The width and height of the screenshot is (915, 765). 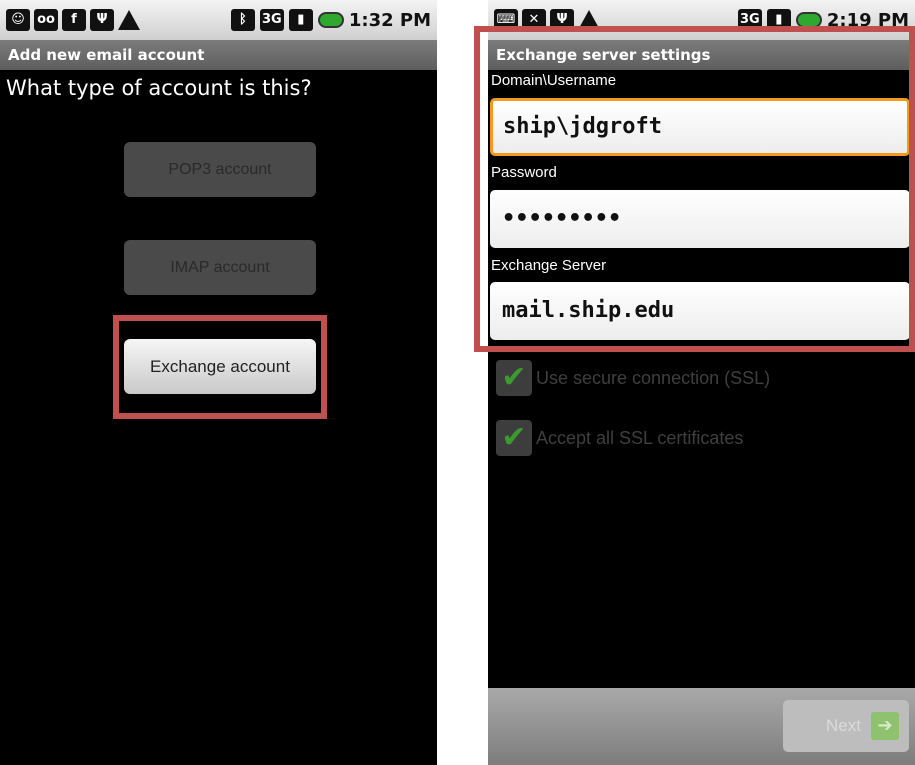 I want to click on status-time: 1:32 PM, so click(x=389, y=20).